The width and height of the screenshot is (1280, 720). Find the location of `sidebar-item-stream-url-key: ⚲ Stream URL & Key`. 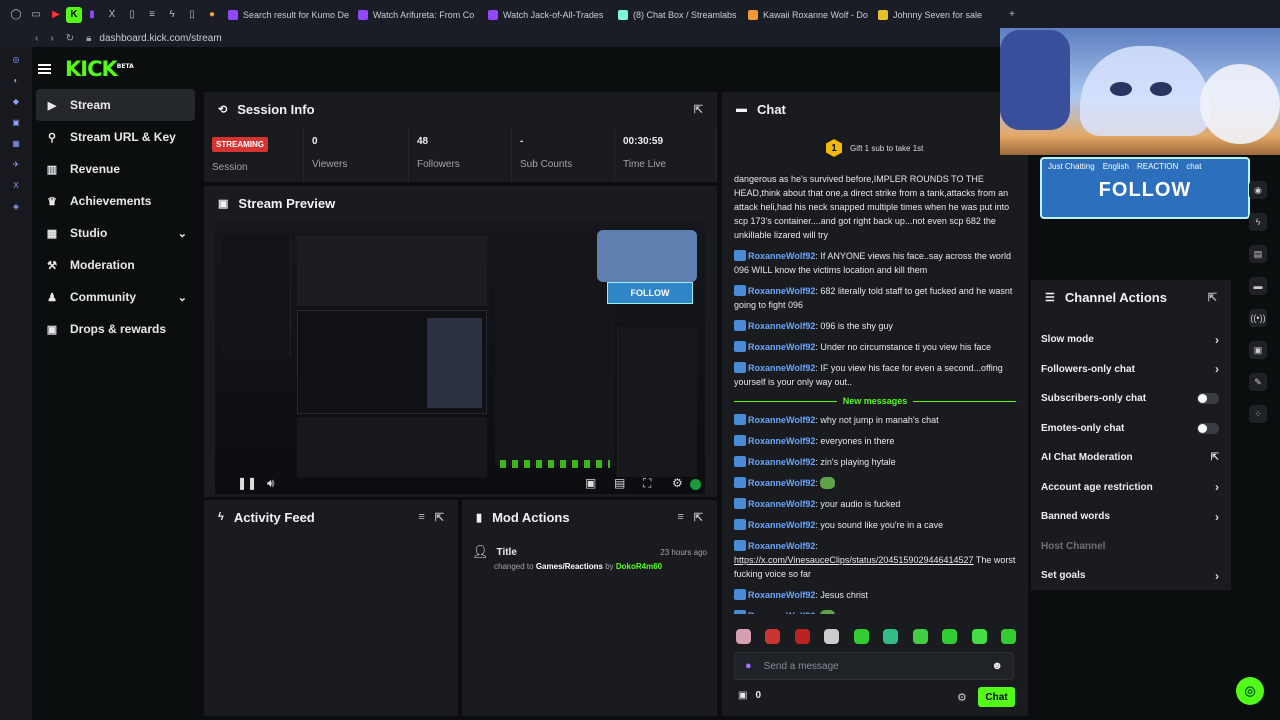

sidebar-item-stream-url-key: ⚲ Stream URL & Key is located at coordinates (115, 137).